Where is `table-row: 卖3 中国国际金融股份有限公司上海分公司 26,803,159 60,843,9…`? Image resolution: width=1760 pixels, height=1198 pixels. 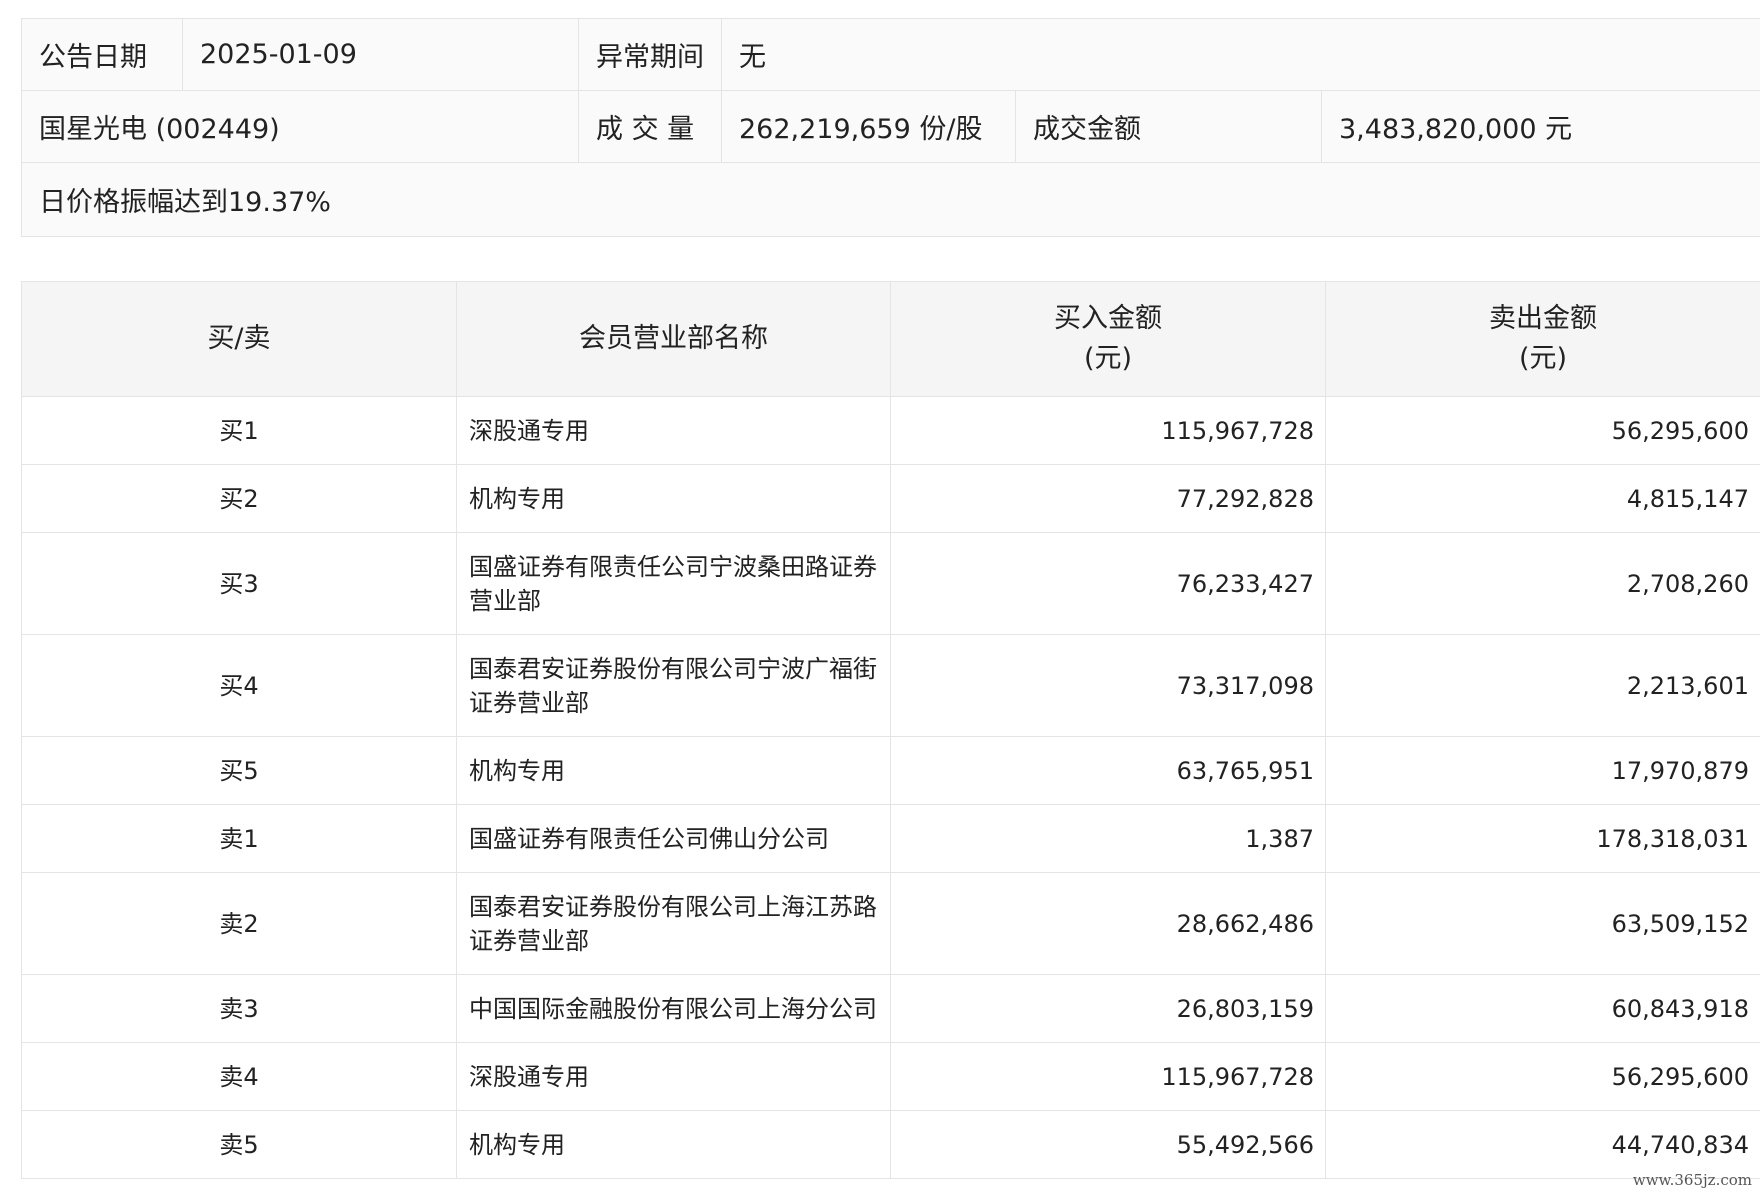 table-row: 卖3 中国国际金融股份有限公司上海分公司 26,803,159 60,843,9… is located at coordinates (890, 1008).